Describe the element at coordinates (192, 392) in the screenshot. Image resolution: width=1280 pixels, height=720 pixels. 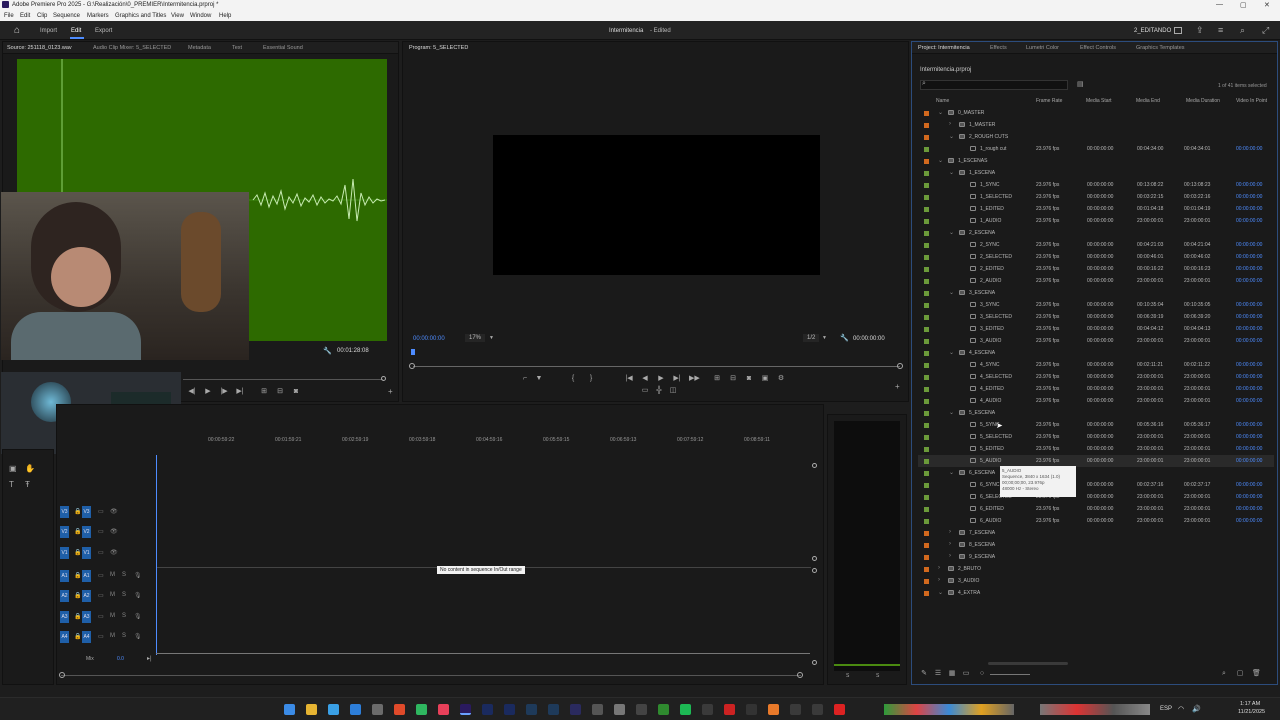
I see `step-back-icon: ◀|` at that location.